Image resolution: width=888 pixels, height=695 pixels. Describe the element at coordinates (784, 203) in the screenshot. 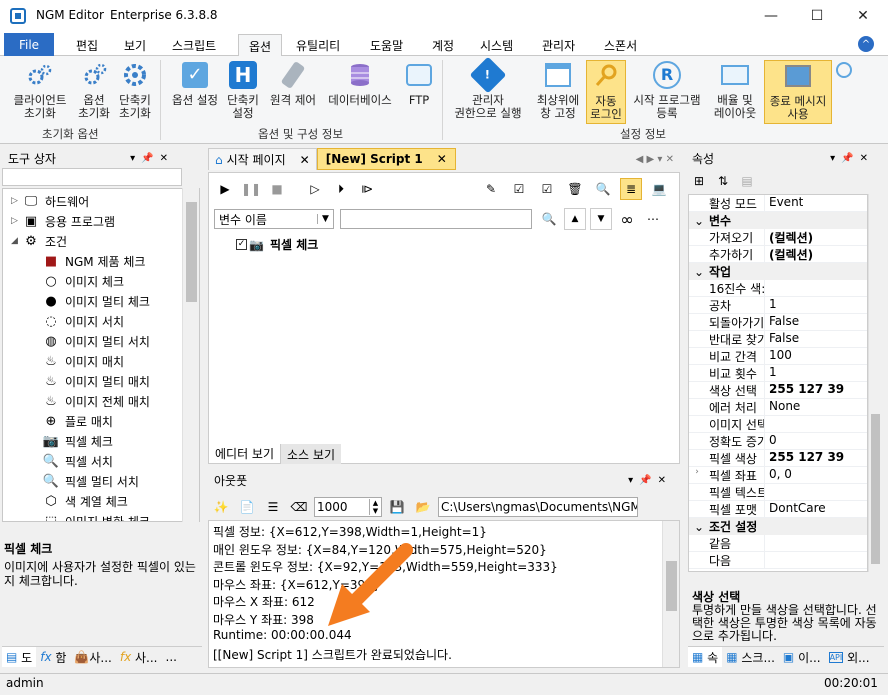

I see `property-value: Event` at that location.